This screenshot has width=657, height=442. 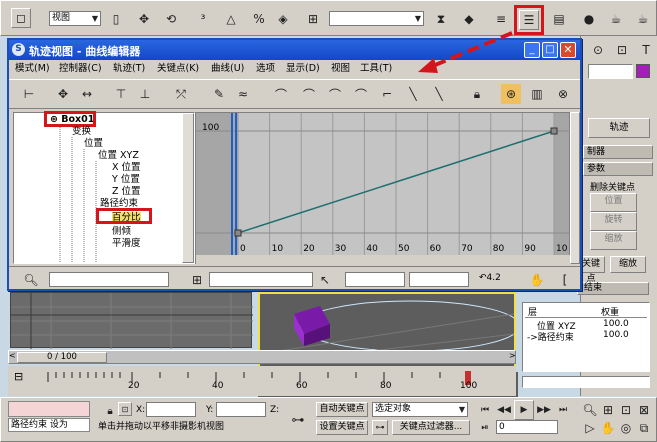 I want to click on key-icon: ⊶, so click(x=298, y=420).